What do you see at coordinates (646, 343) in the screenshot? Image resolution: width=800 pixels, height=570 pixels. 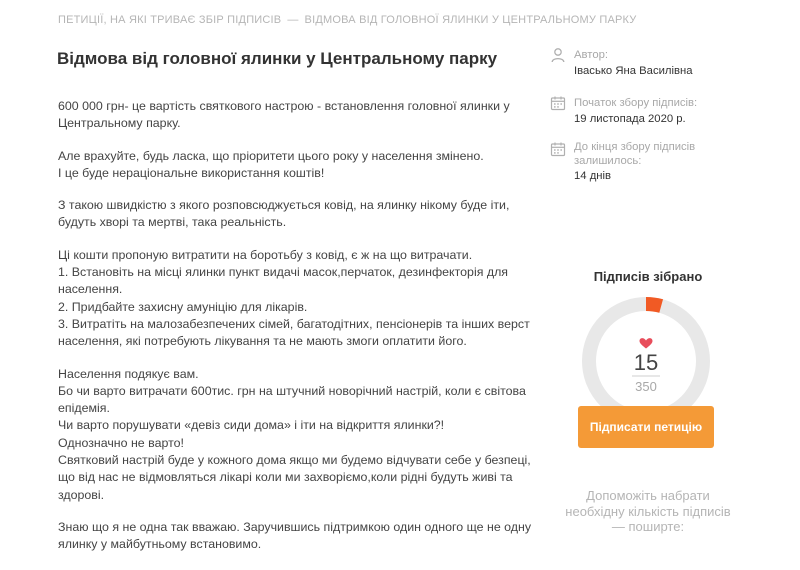 I see `heart-icon` at bounding box center [646, 343].